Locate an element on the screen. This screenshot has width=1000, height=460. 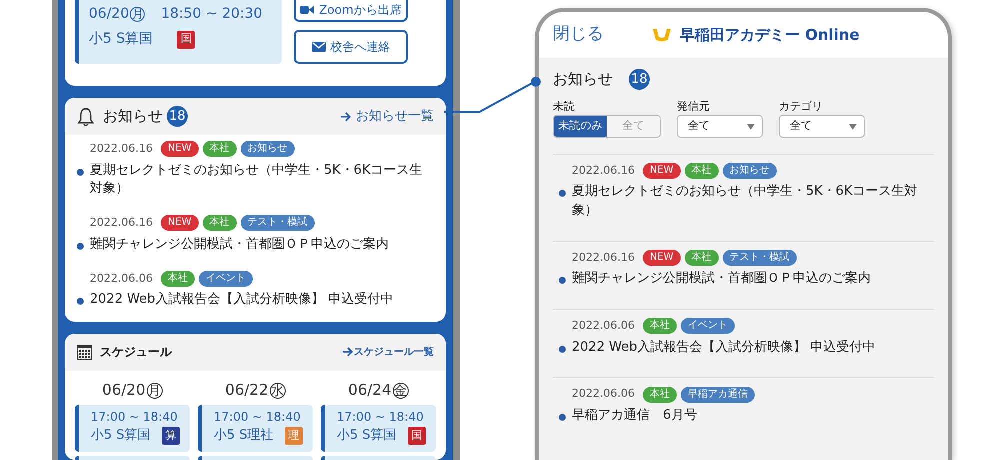
logo-text: 早稲田アカデミー Online is located at coordinates (770, 35).